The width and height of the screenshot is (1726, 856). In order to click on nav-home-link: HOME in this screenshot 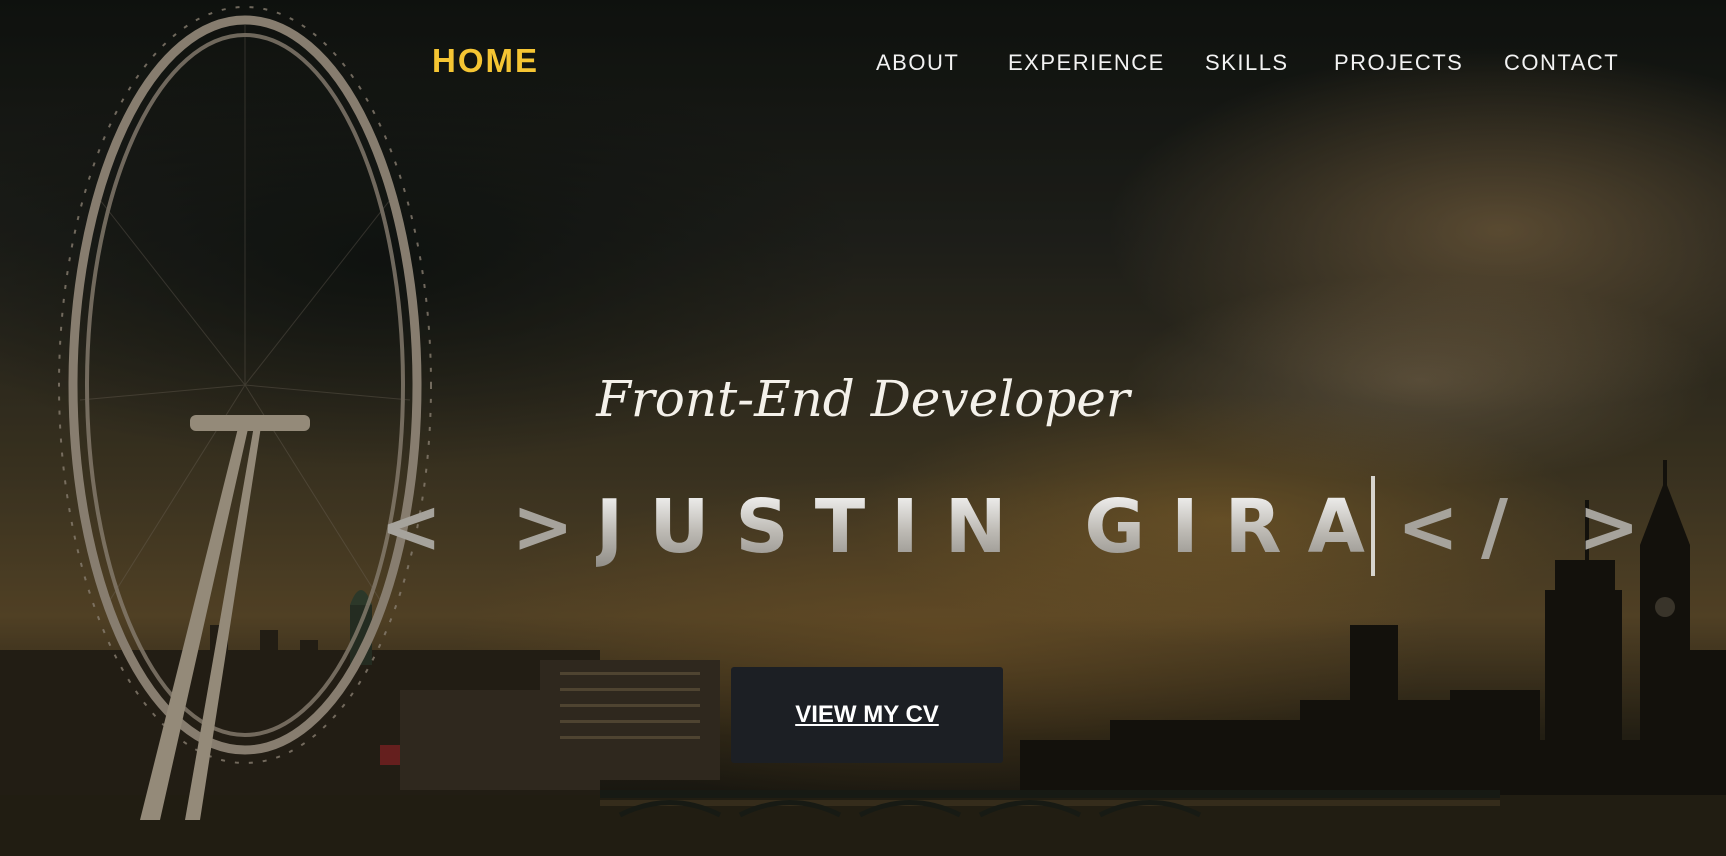, I will do `click(485, 61)`.